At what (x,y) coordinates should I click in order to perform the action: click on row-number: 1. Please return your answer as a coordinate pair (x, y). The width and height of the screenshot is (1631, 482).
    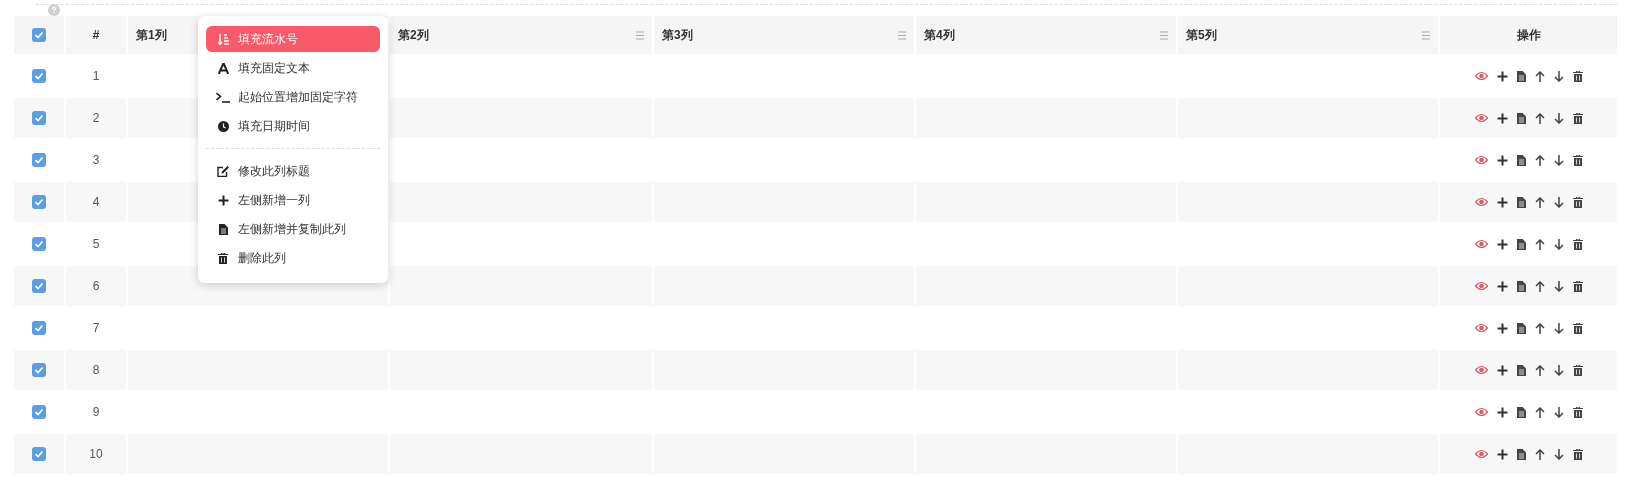
    Looking at the image, I should click on (96, 76).